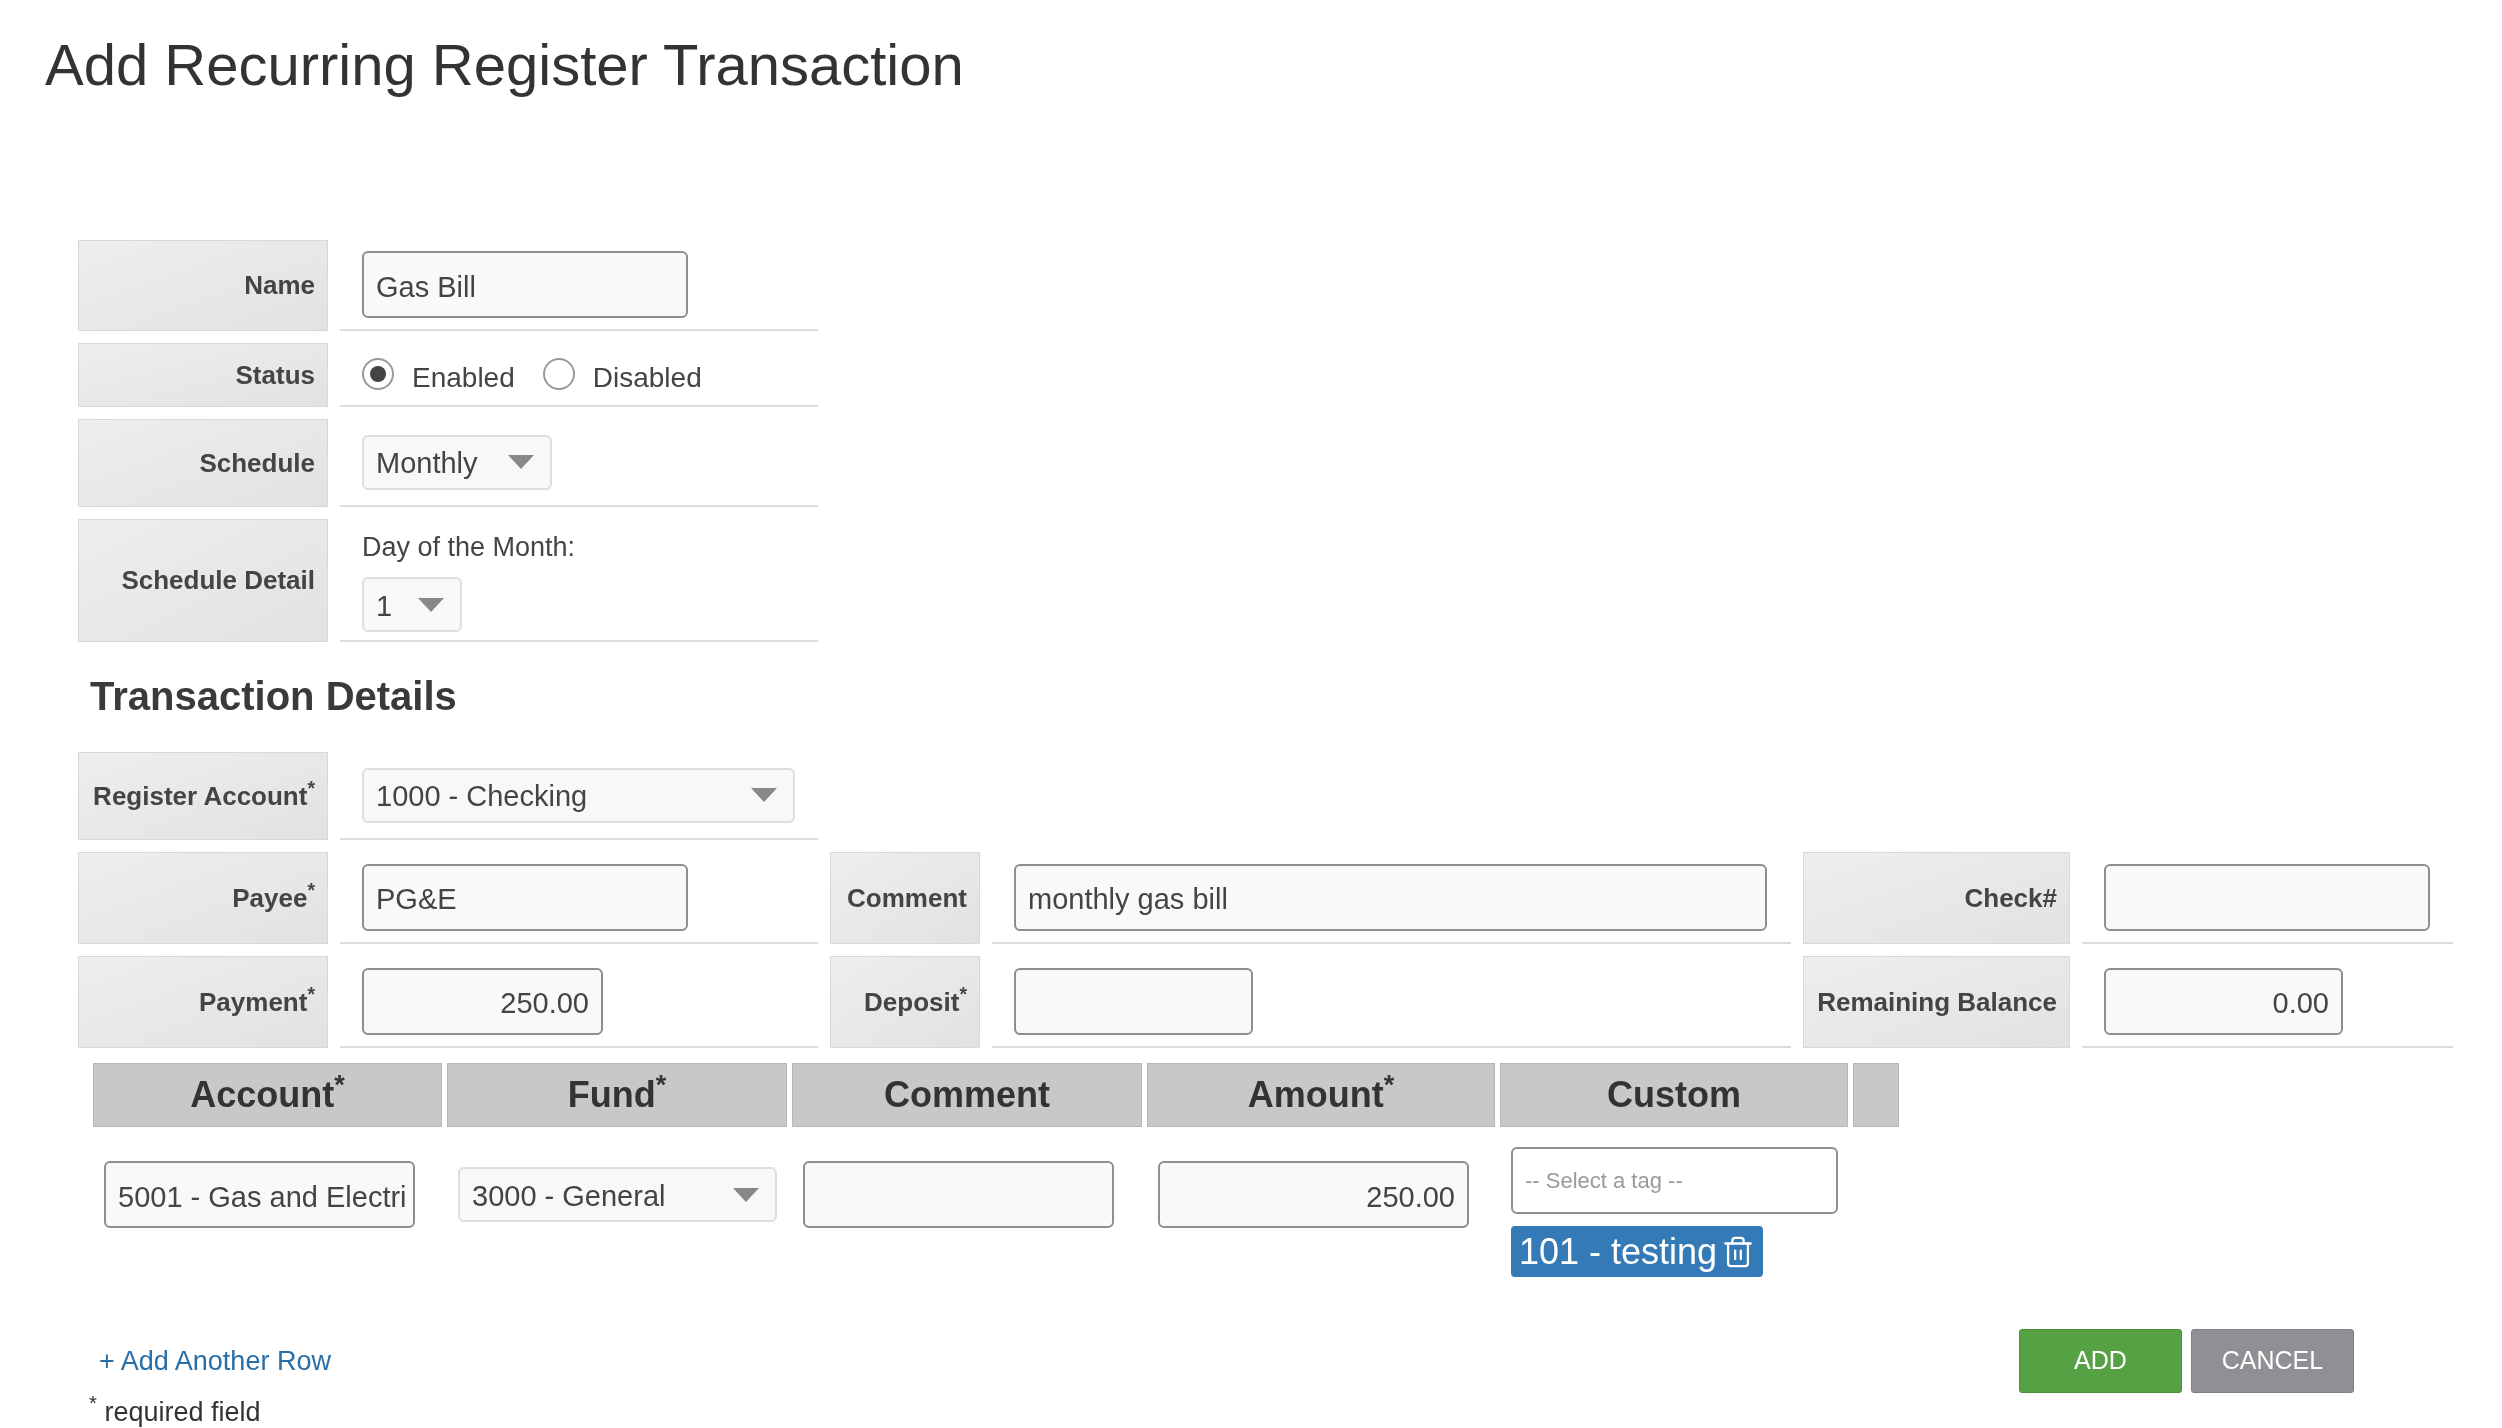 The image size is (2502, 1428). I want to click on register-account-select: 1000 - Checking, so click(578, 795).